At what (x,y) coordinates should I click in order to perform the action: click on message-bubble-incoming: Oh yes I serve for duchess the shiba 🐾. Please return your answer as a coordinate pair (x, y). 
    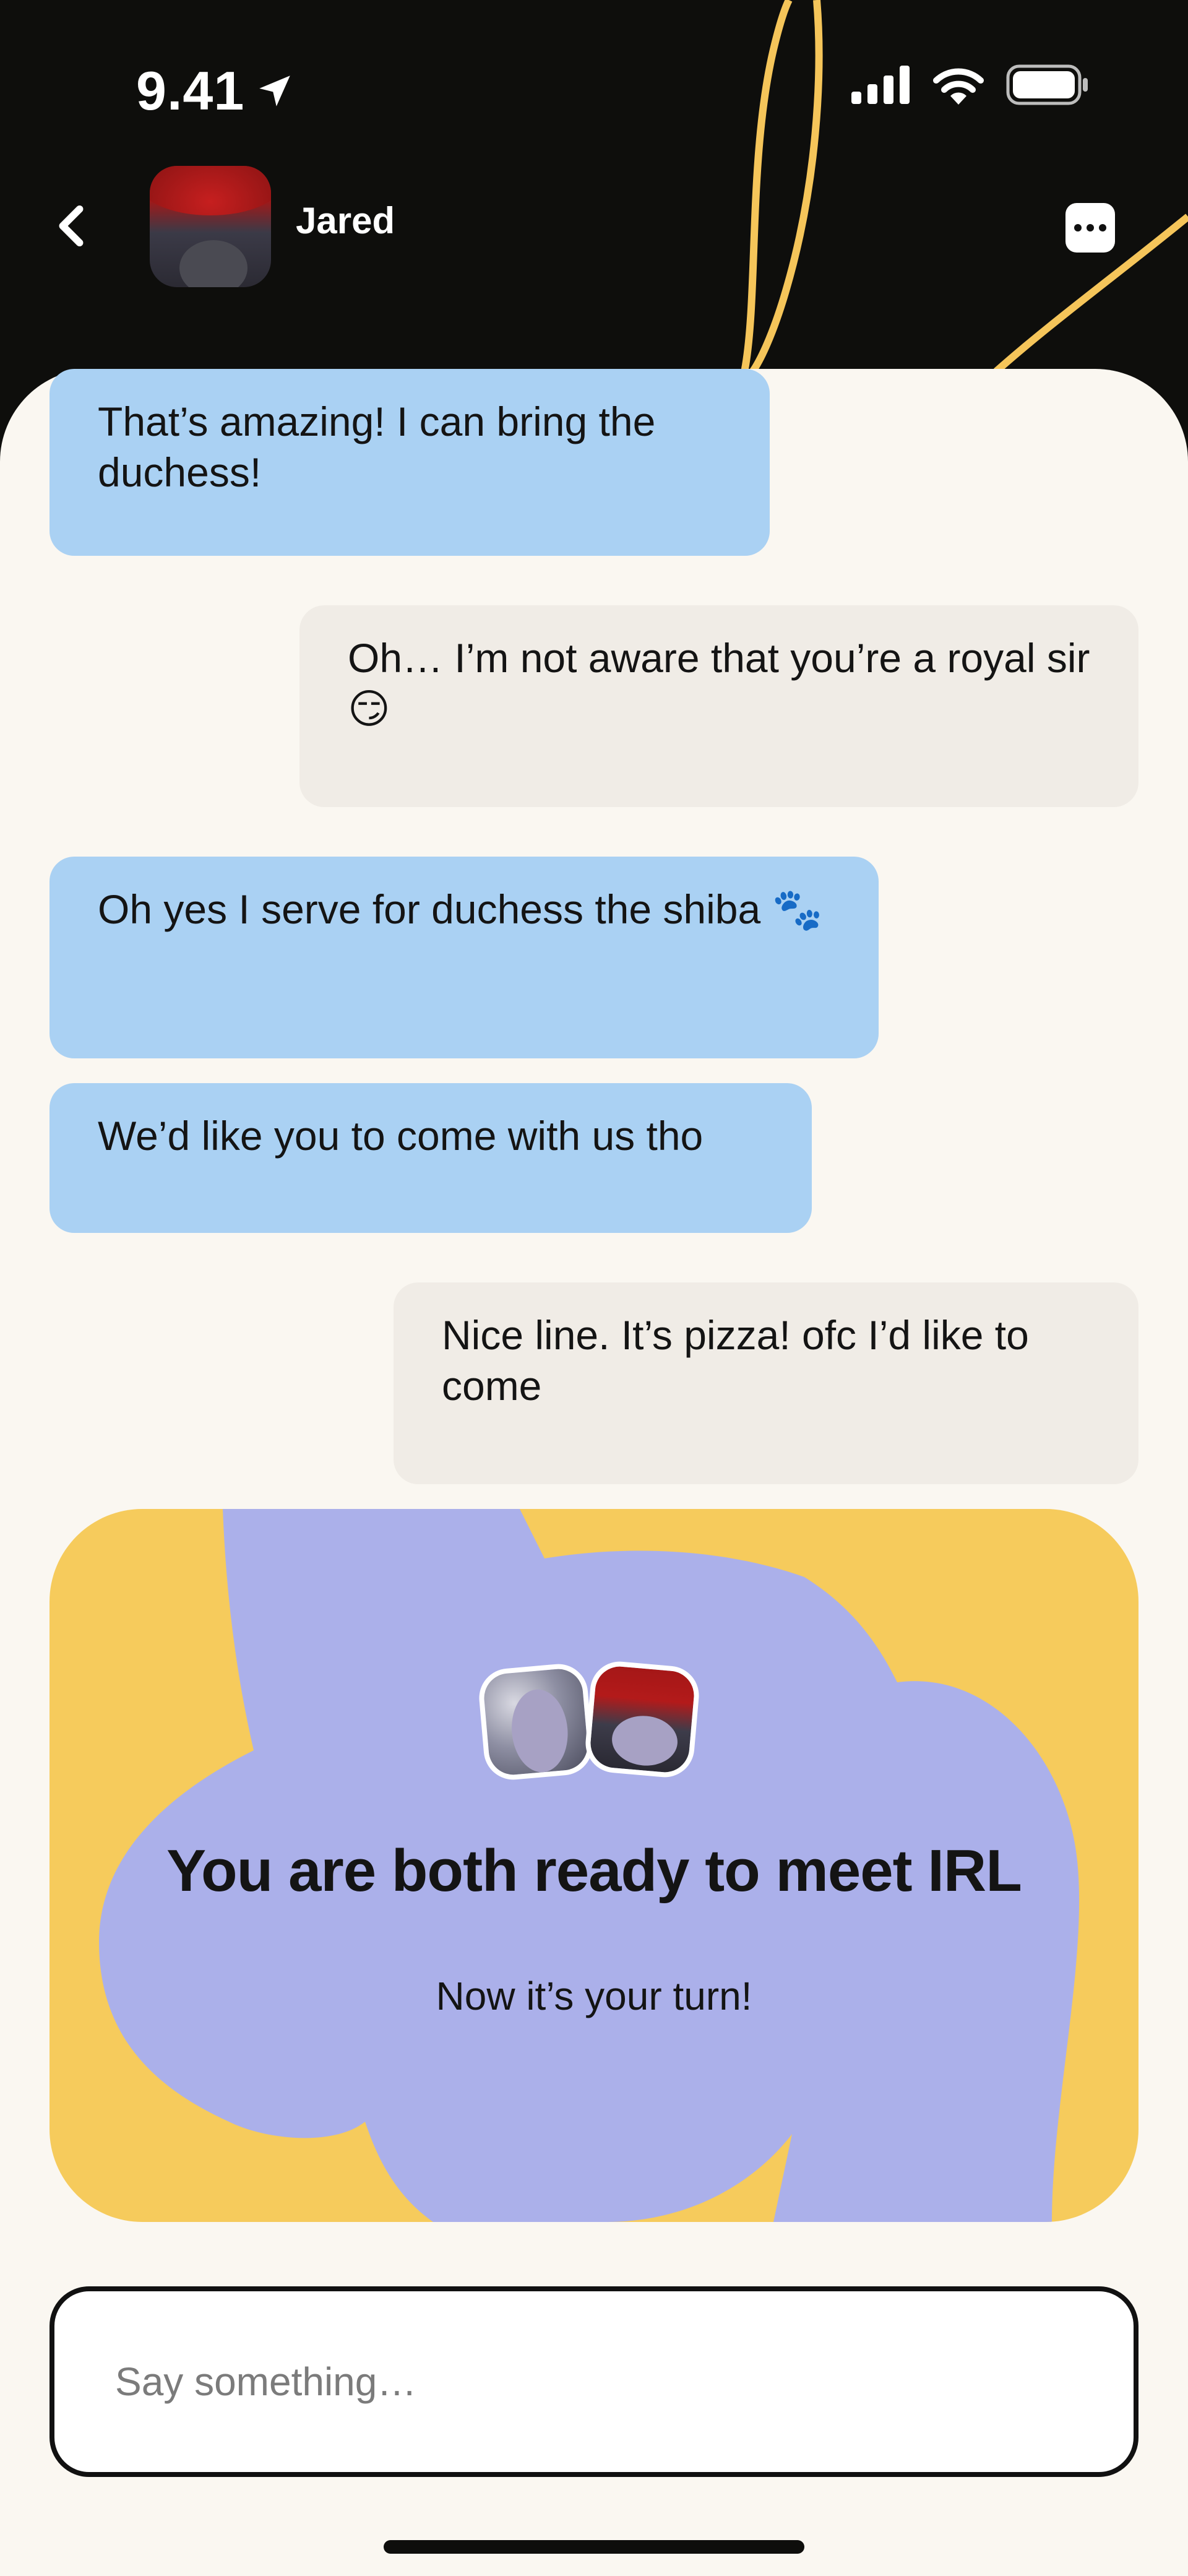
    Looking at the image, I should click on (464, 957).